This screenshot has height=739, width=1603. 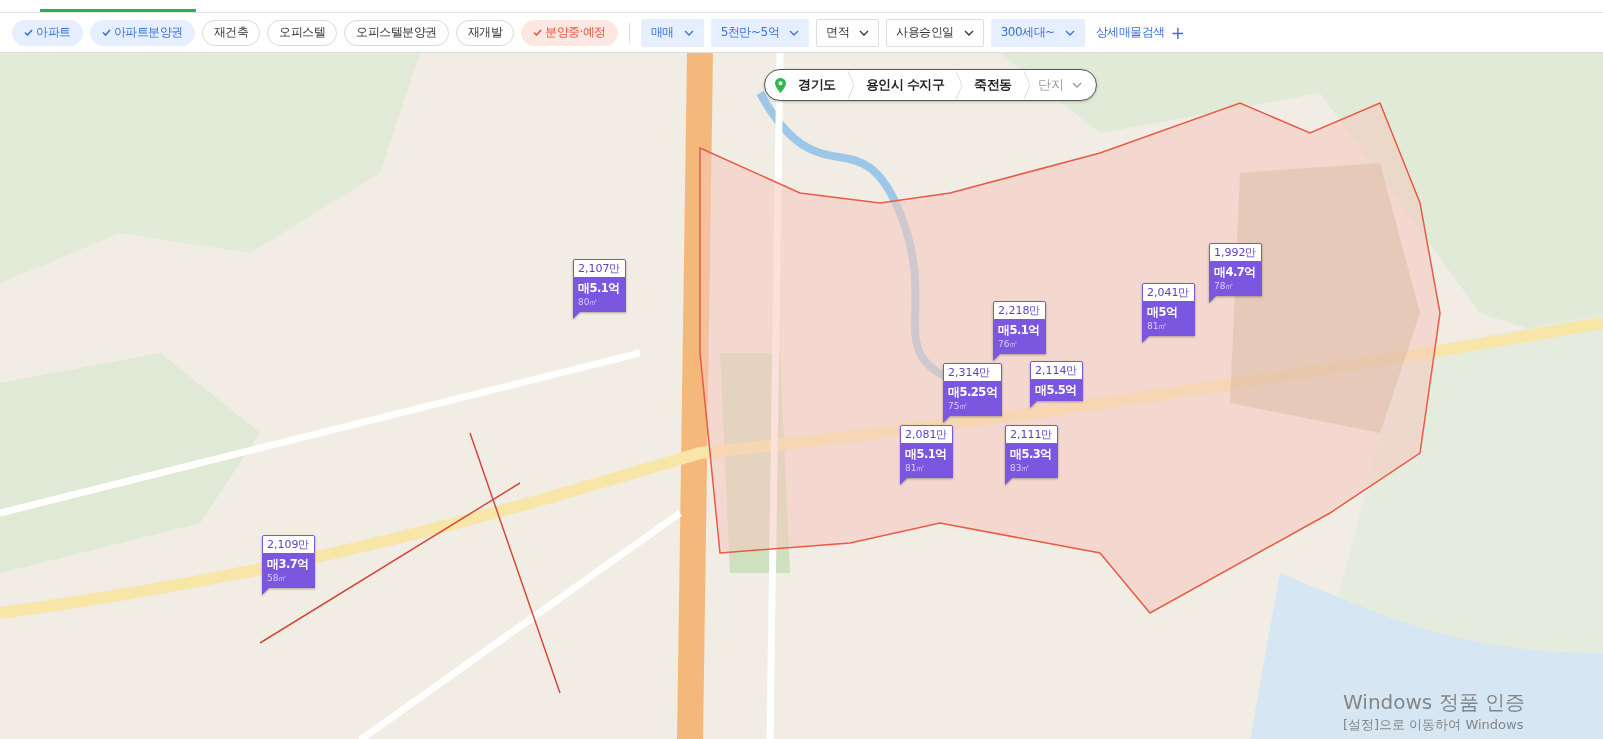 What do you see at coordinates (1019, 344) in the screenshot?
I see `marker-area: 76㎡` at bounding box center [1019, 344].